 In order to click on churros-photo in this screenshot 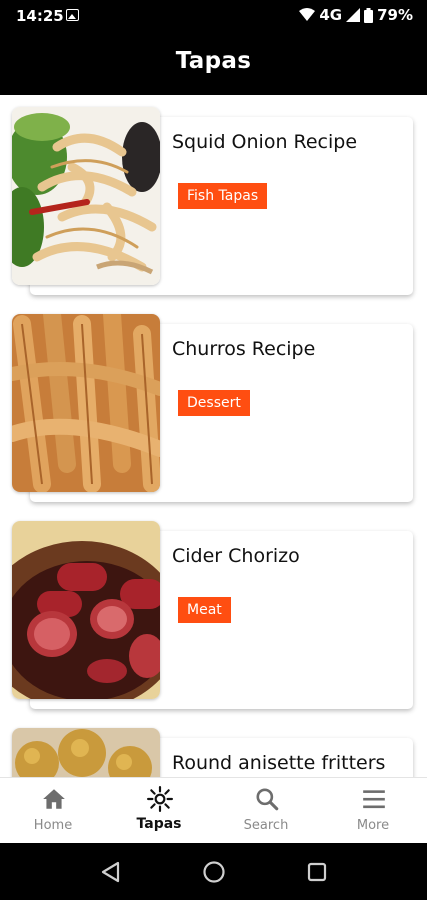, I will do `click(86, 403)`.